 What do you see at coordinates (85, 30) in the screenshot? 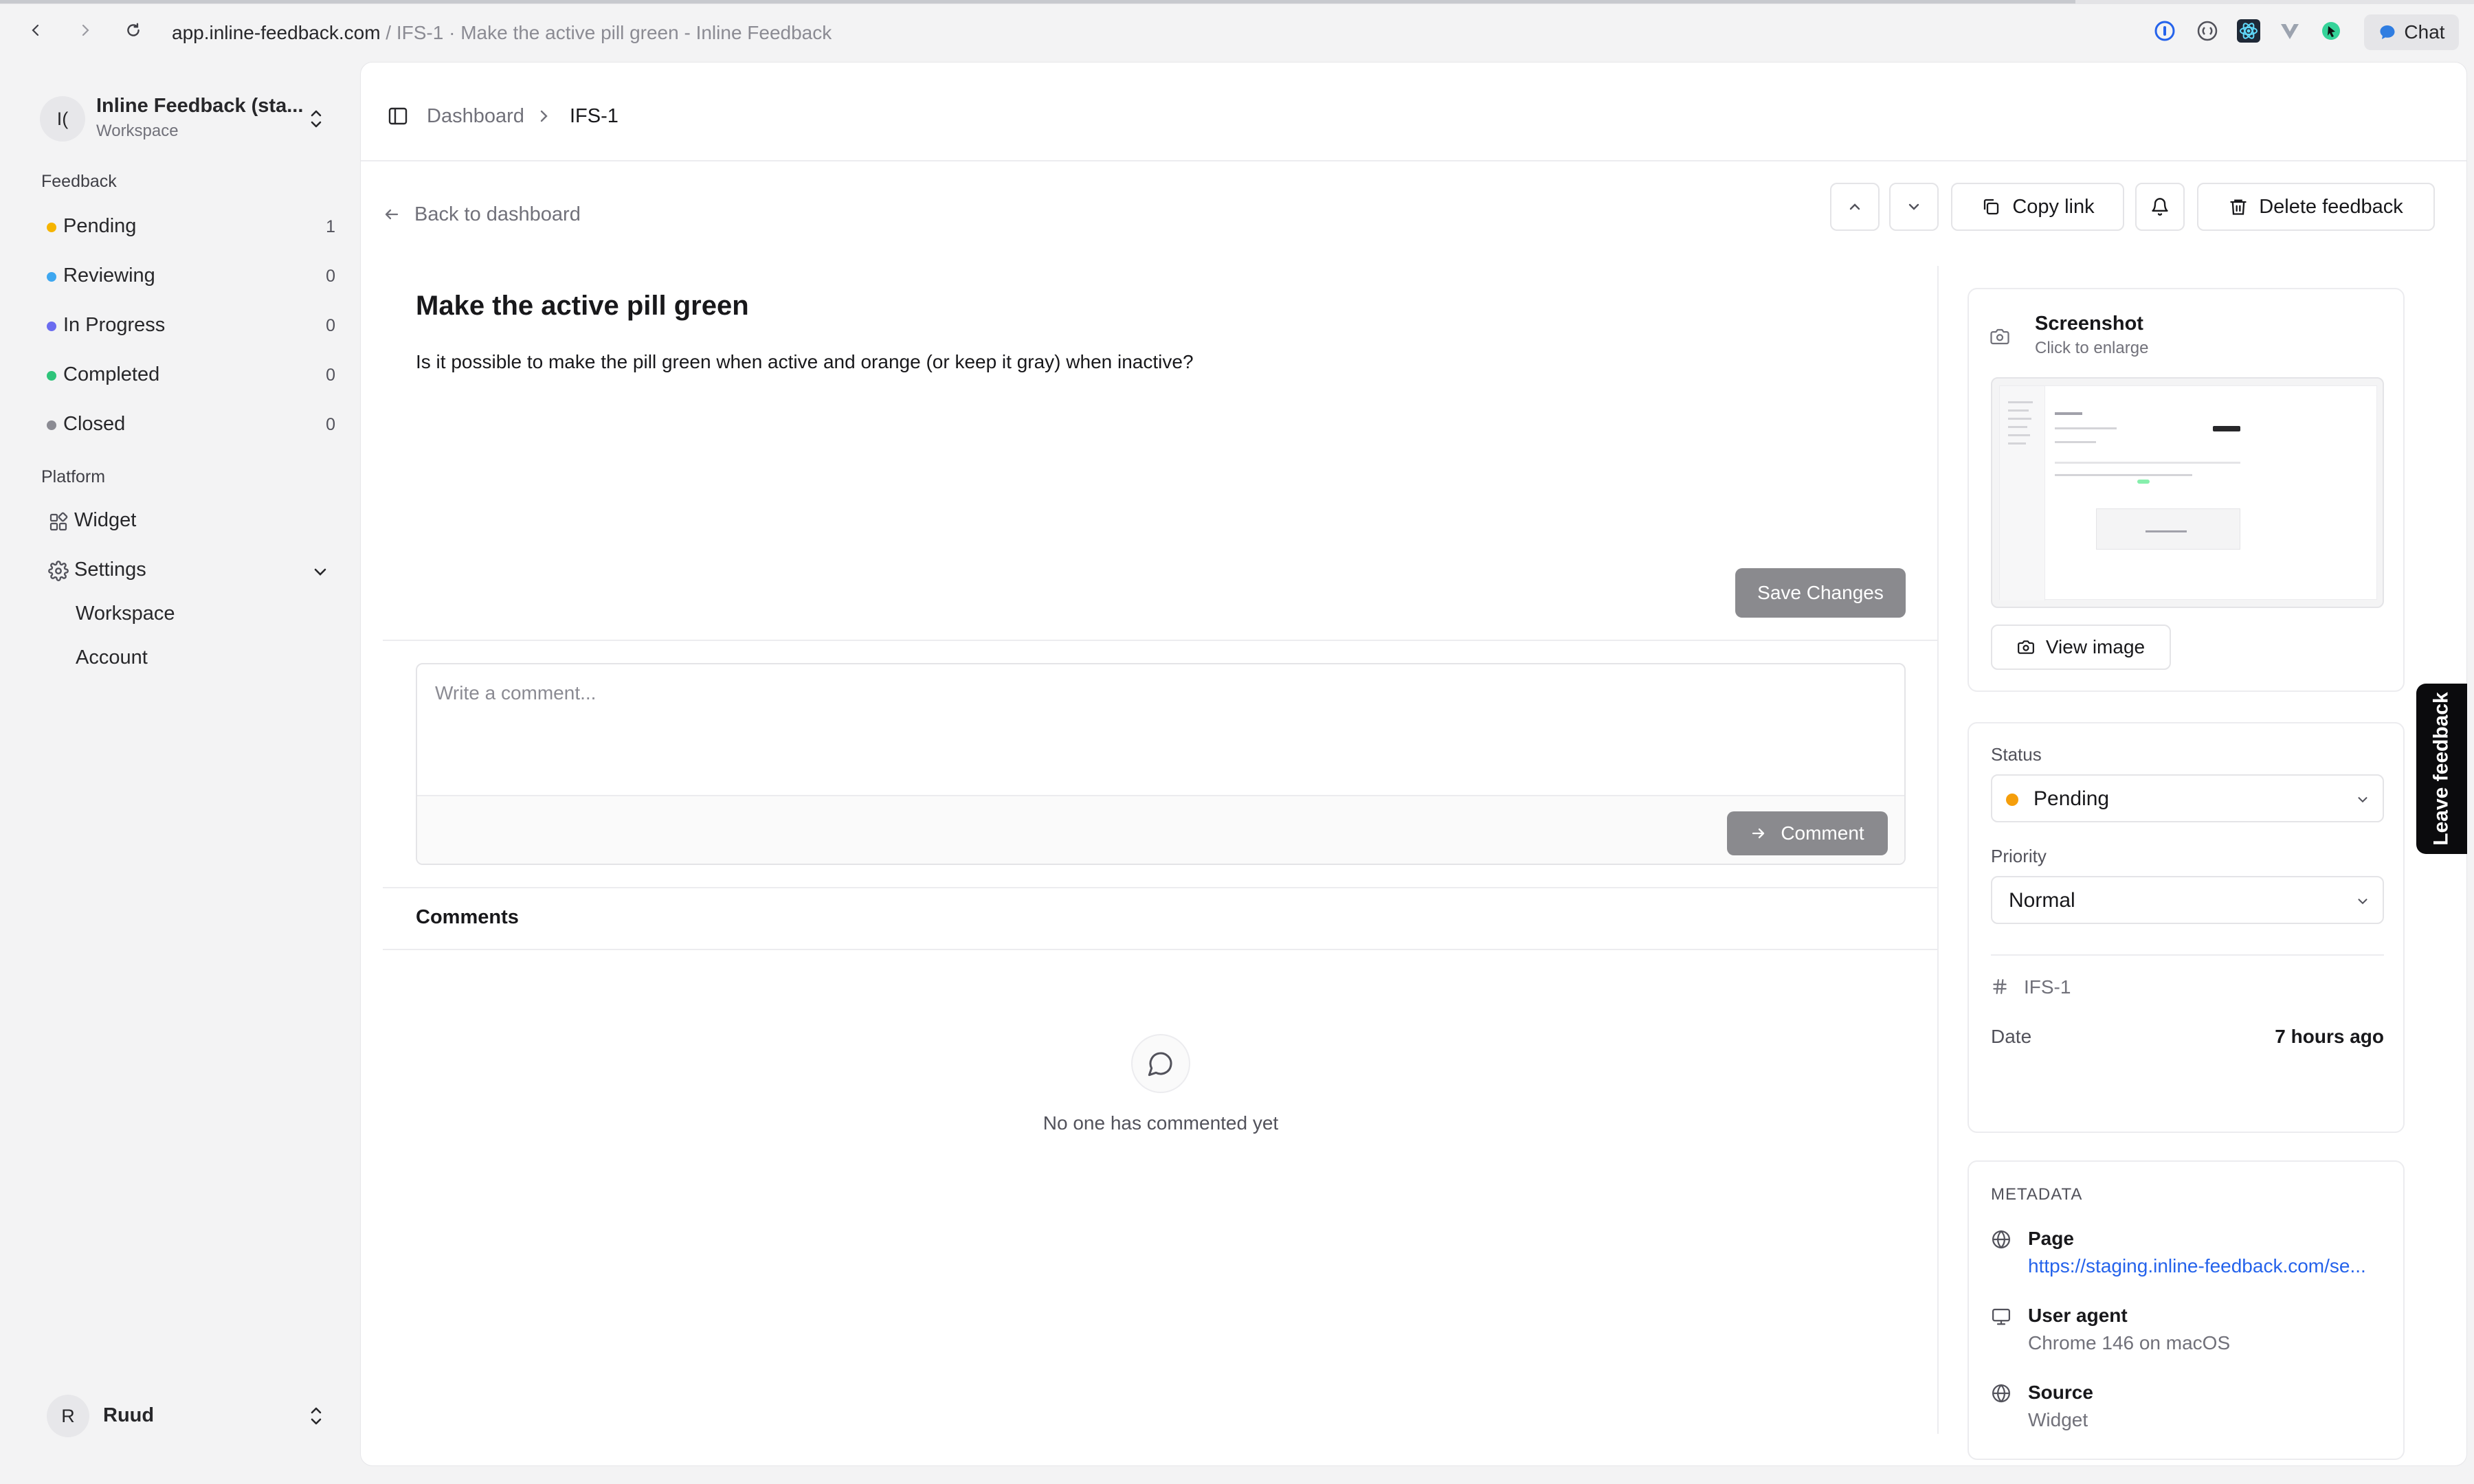
I see `forward-arrow-icon` at bounding box center [85, 30].